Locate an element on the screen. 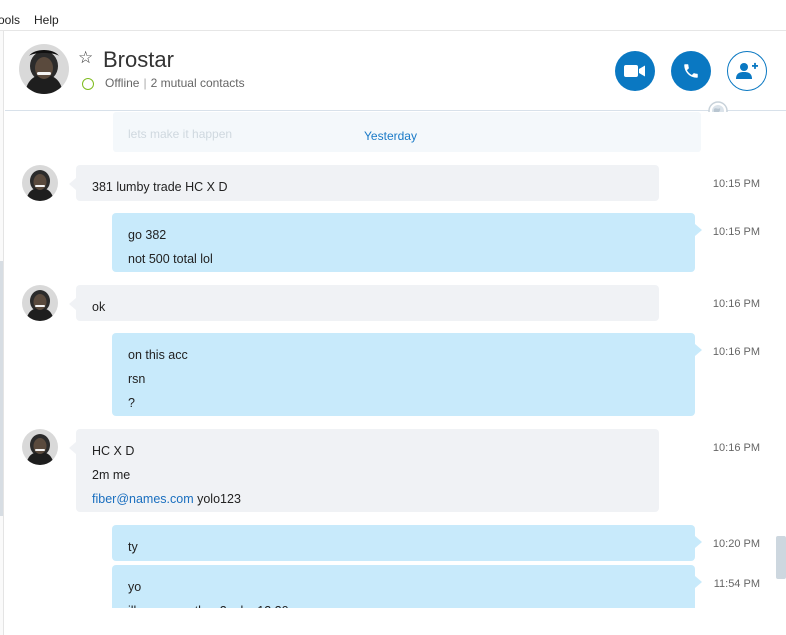  status-line: Offline | 2 mutual contacts is located at coordinates (175, 83).